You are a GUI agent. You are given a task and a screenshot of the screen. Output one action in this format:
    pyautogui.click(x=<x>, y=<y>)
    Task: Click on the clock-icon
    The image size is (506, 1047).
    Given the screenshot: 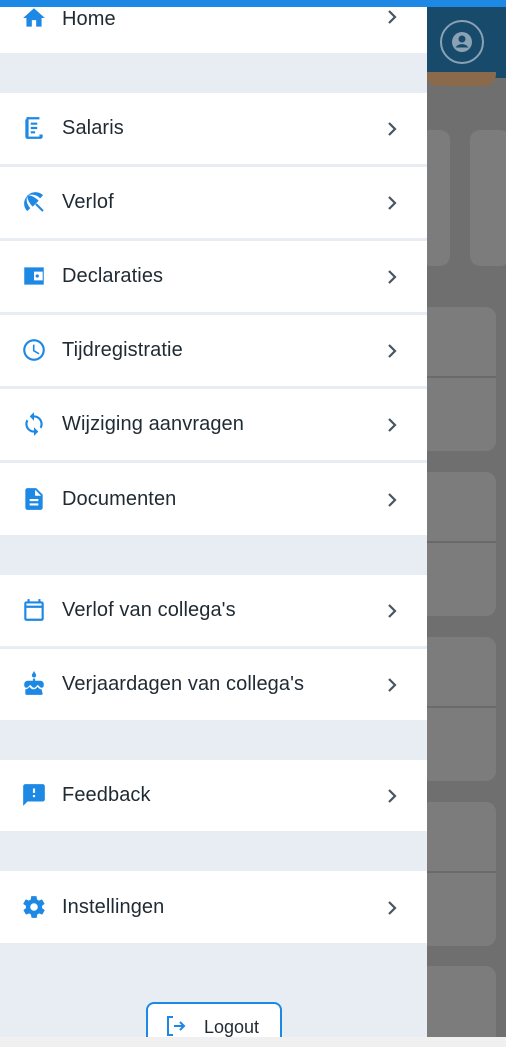 What is the action you would take?
    pyautogui.click(x=34, y=350)
    